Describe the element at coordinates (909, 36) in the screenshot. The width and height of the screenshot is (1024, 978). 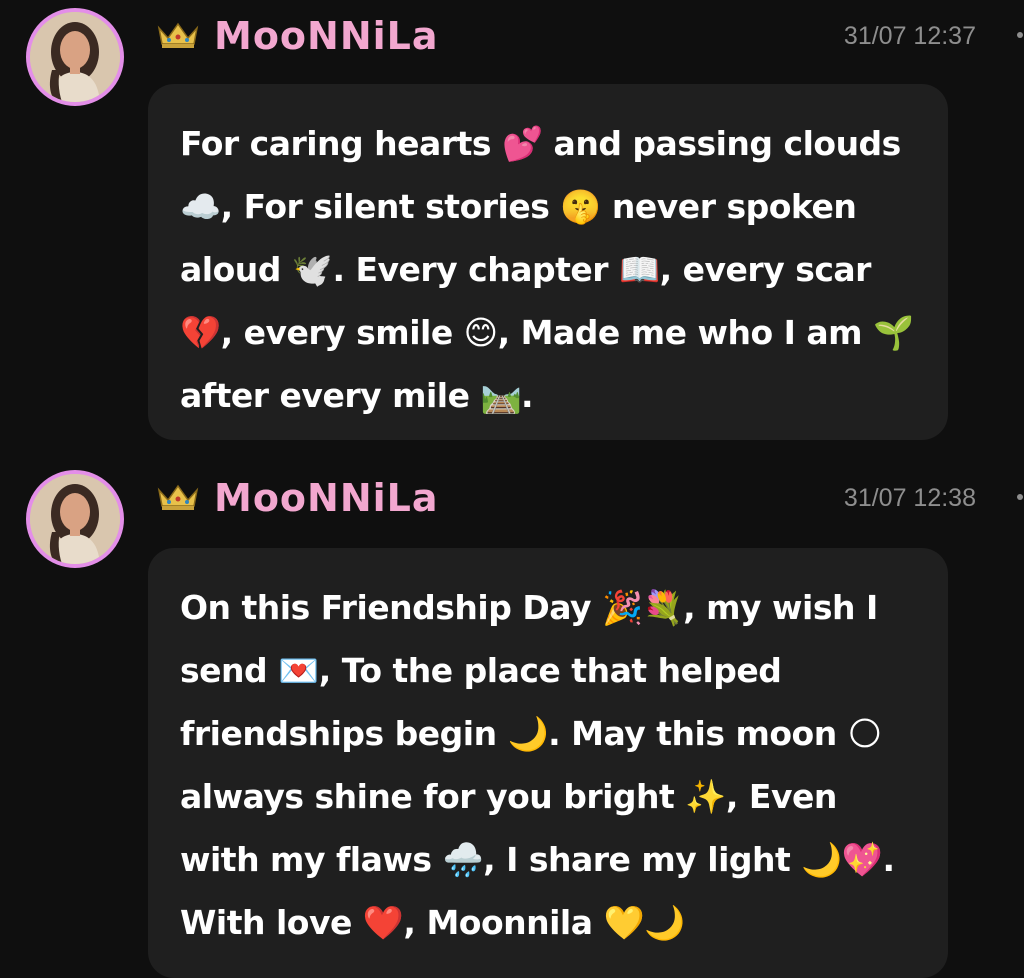
I see `timestamp: 31/07 12:37` at that location.